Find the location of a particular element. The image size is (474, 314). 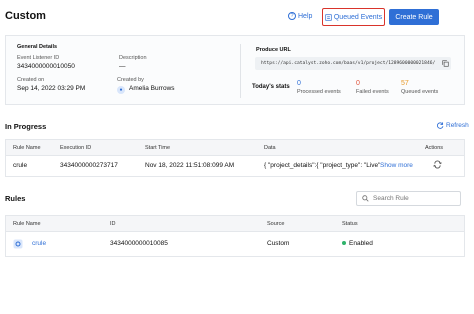

refresh-button: Refresh is located at coordinates (453, 125).